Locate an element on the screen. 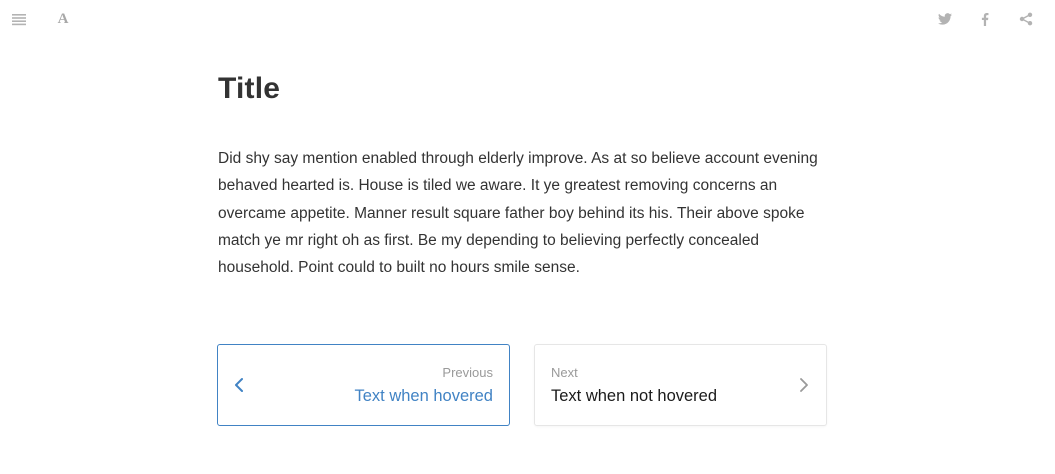 The height and width of the screenshot is (474, 1055). font-settings-label: A is located at coordinates (63, 18).